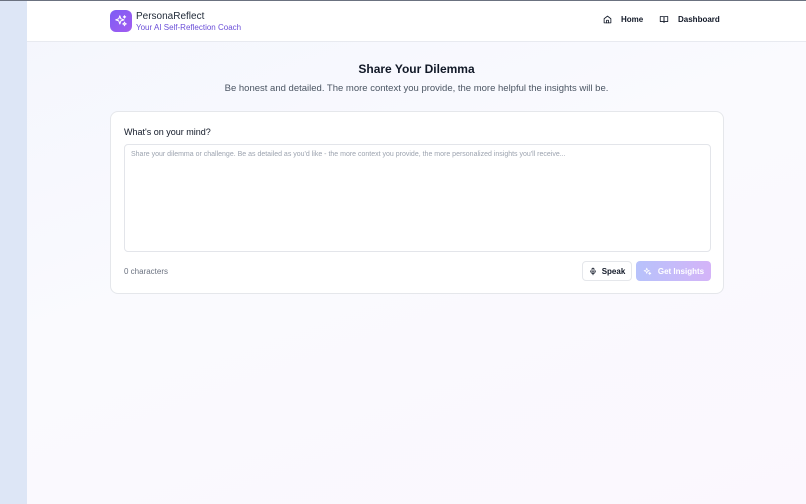 The height and width of the screenshot is (504, 806). What do you see at coordinates (664, 19) in the screenshot?
I see `book-open-icon` at bounding box center [664, 19].